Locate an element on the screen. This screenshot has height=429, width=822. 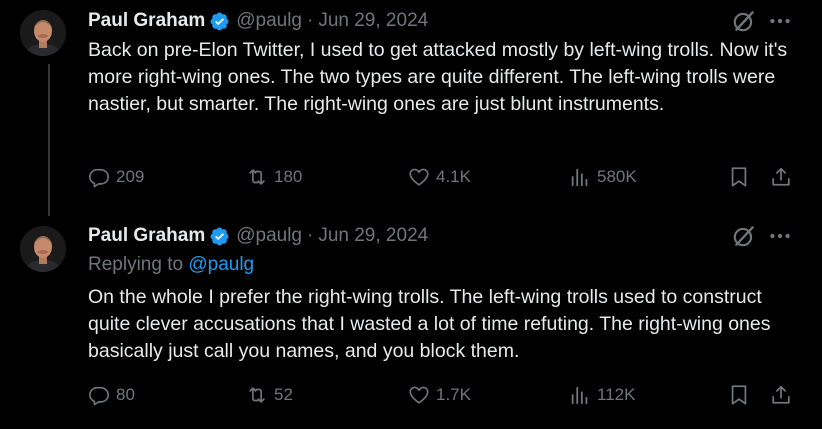
reply-count: 209 is located at coordinates (130, 176).